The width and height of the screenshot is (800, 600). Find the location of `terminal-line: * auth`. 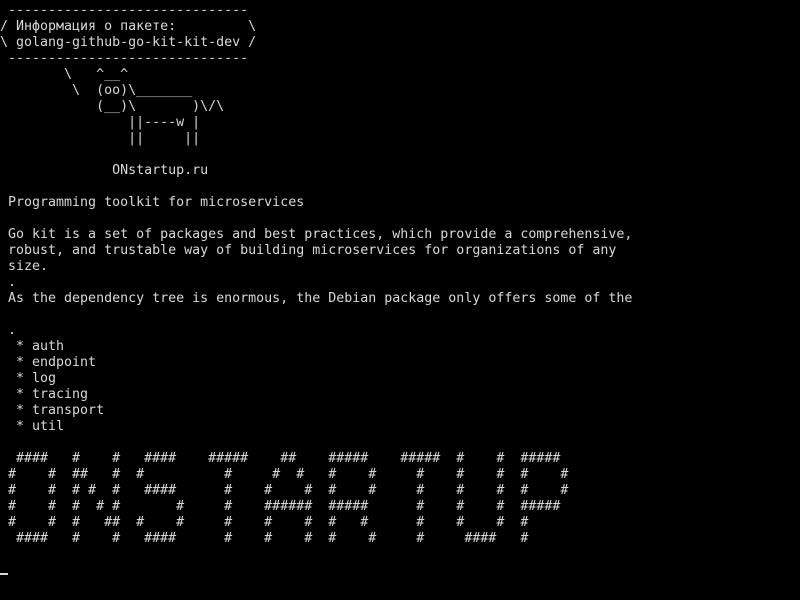

terminal-line: * auth is located at coordinates (32, 346).